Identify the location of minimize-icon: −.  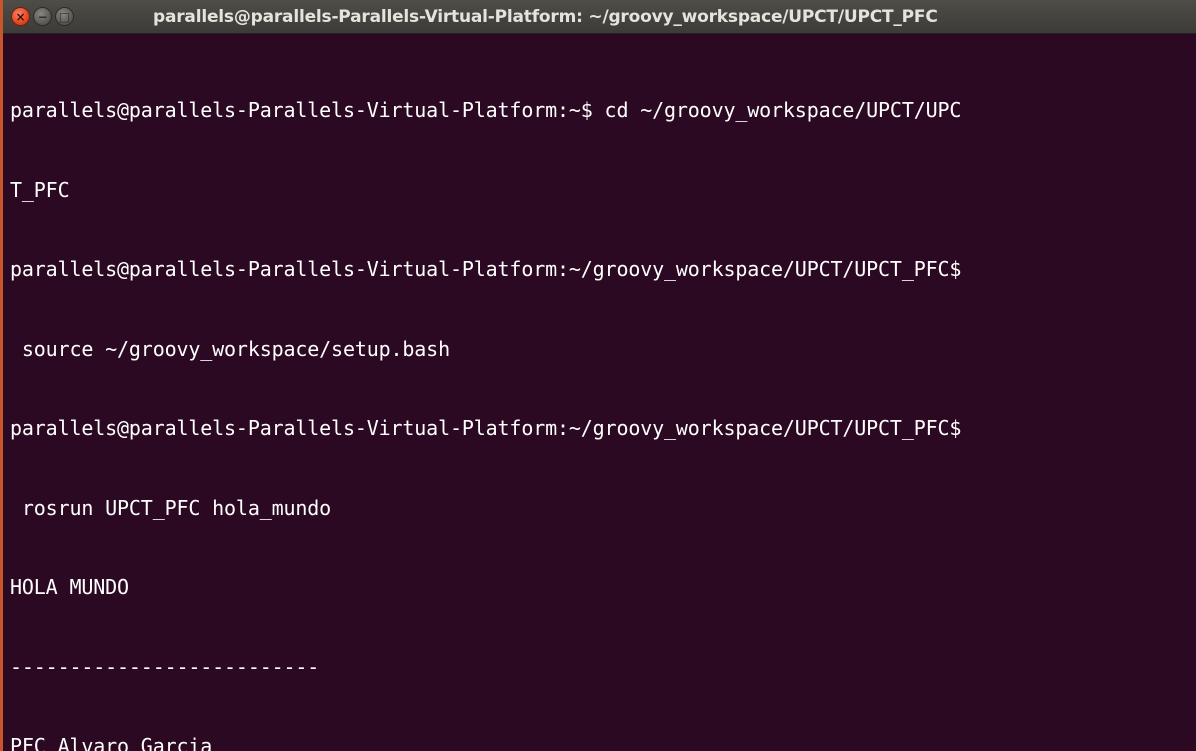
(42, 16).